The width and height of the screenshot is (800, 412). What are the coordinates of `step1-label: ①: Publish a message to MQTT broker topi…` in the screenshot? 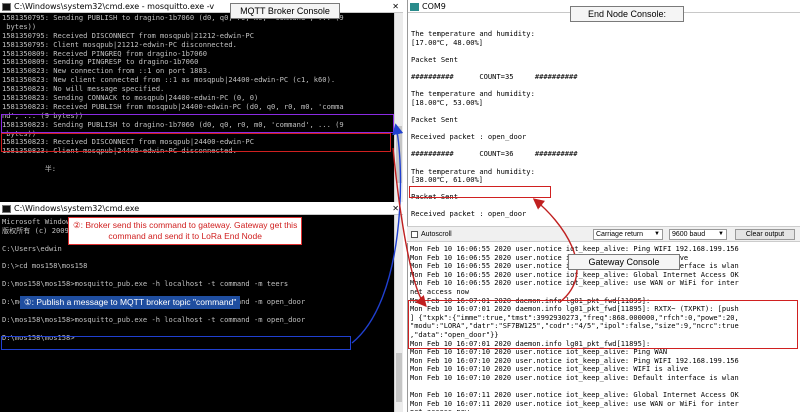 It's located at (130, 302).